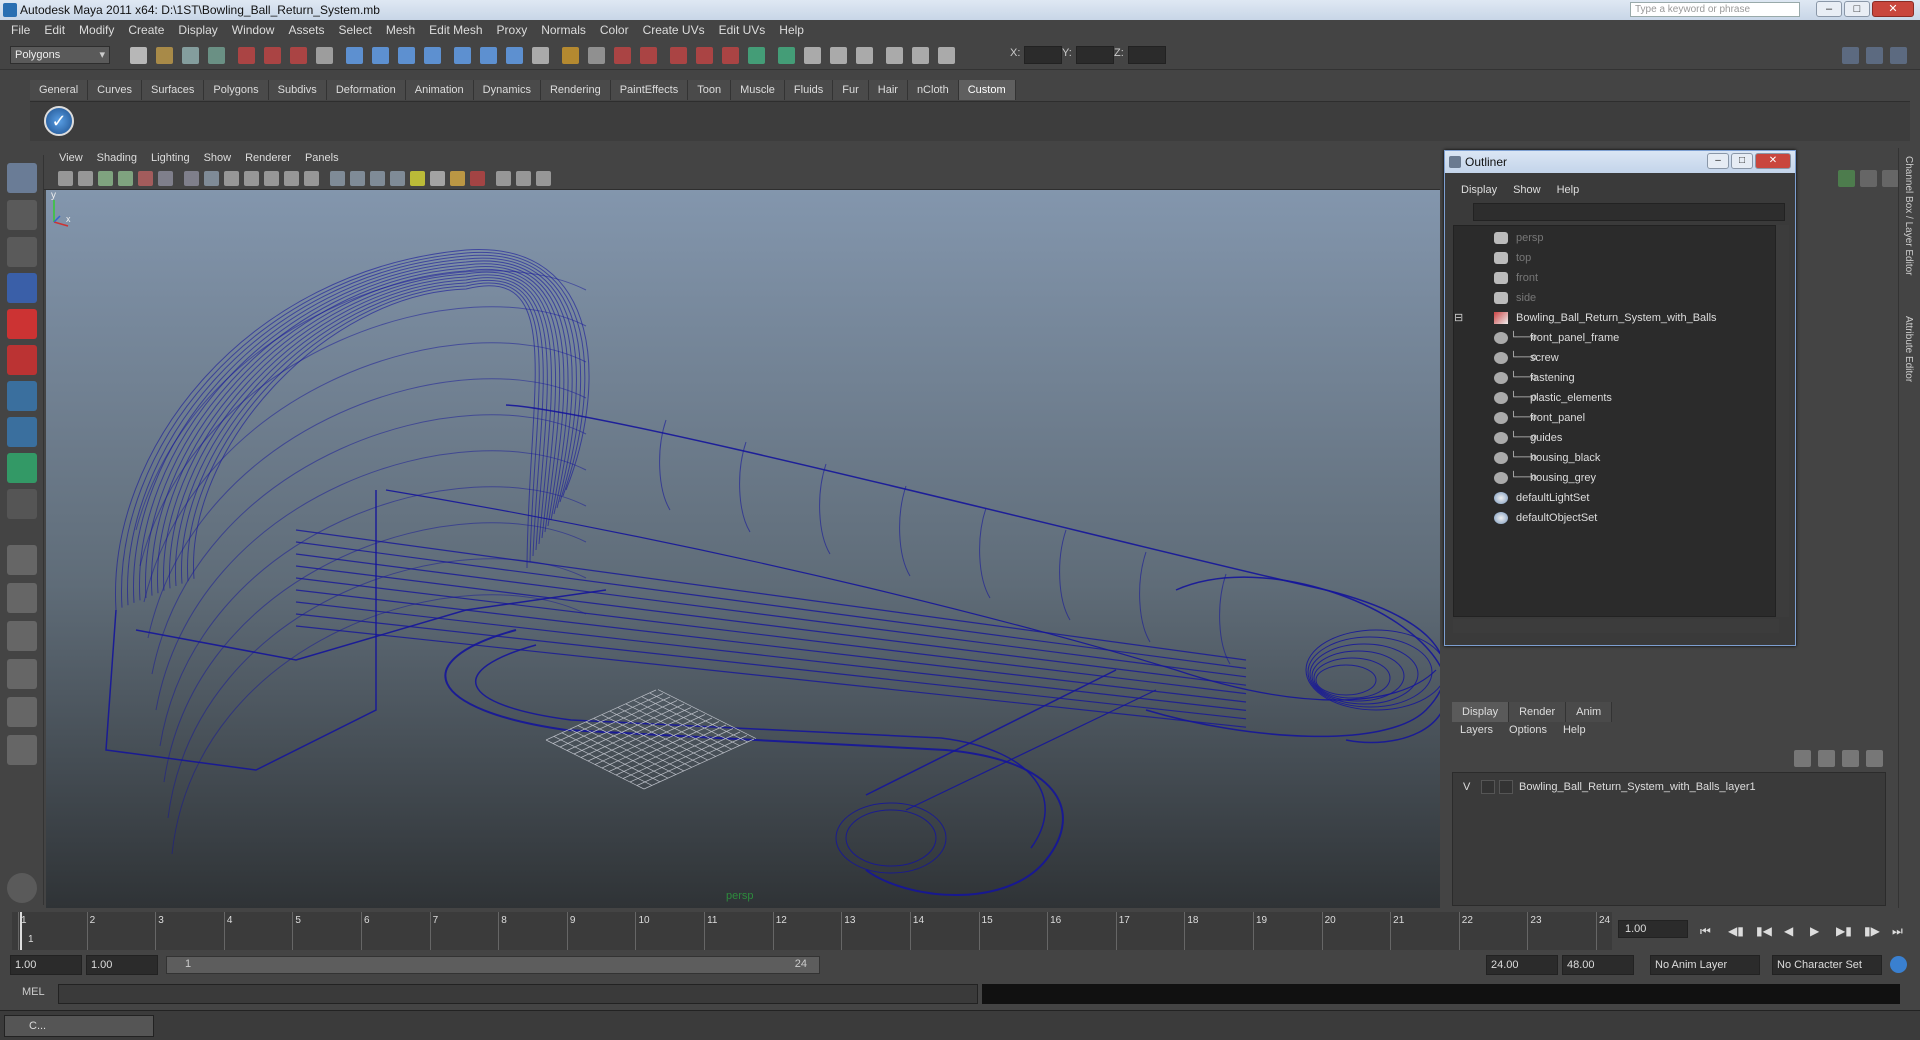 The height and width of the screenshot is (1040, 1920). What do you see at coordinates (22, 288) in the screenshot?
I see `move-tool-icon` at bounding box center [22, 288].